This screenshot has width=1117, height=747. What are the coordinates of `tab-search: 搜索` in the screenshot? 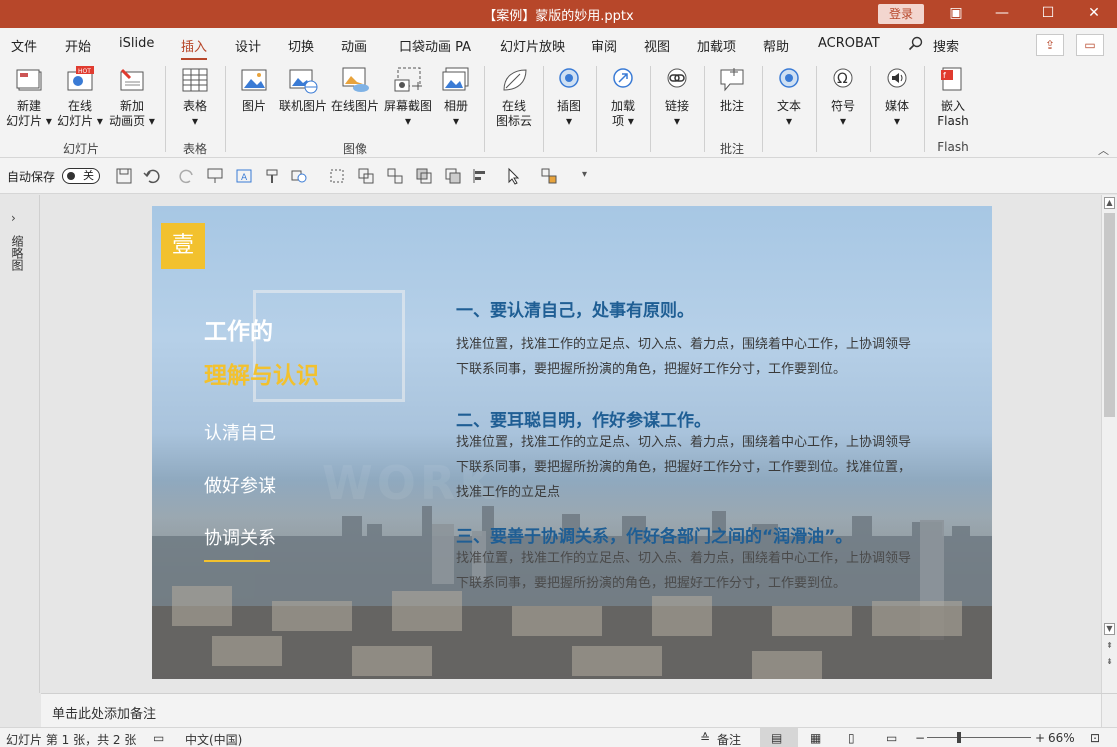 It's located at (946, 45).